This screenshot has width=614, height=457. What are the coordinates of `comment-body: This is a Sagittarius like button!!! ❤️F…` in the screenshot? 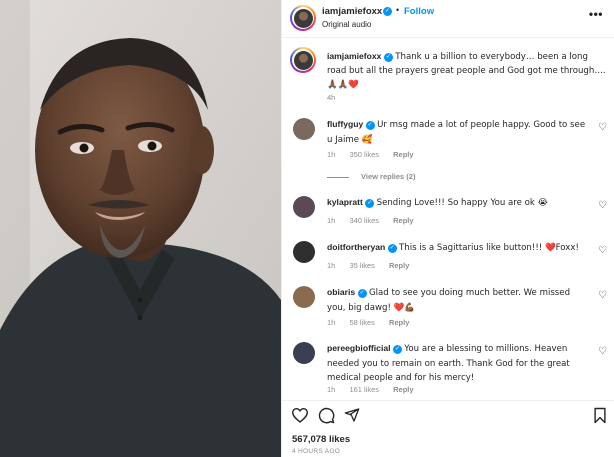 It's located at (489, 248).